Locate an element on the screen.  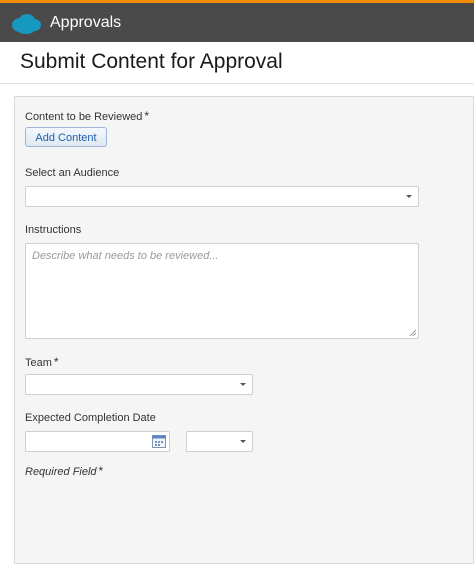
team-label: Team * is located at coordinates (42, 362).